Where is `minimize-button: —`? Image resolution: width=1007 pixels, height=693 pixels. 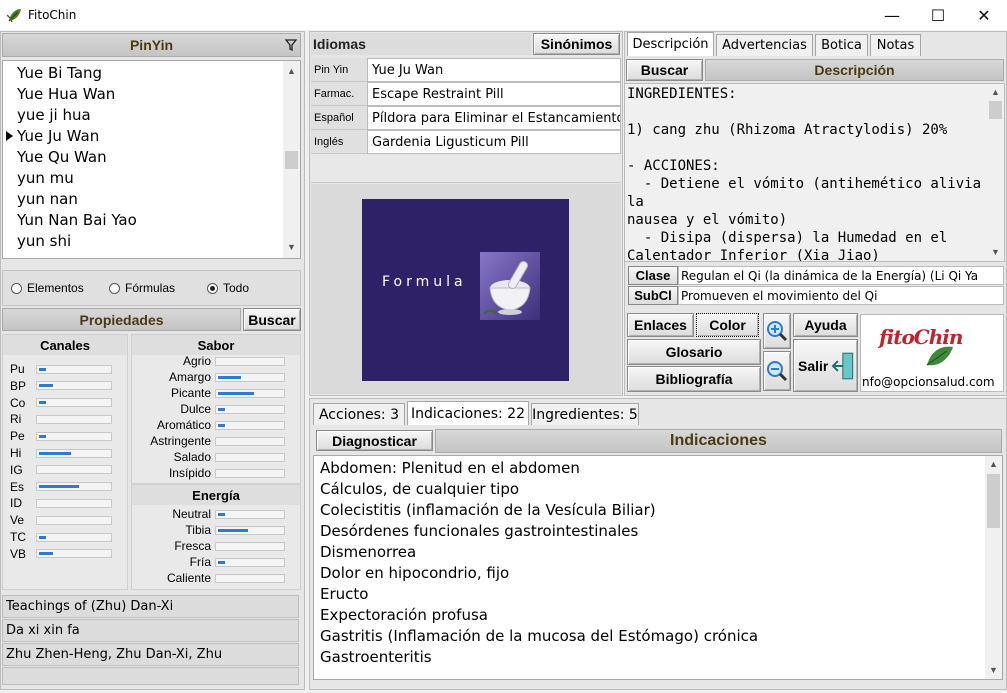 minimize-button: — is located at coordinates (892, 15).